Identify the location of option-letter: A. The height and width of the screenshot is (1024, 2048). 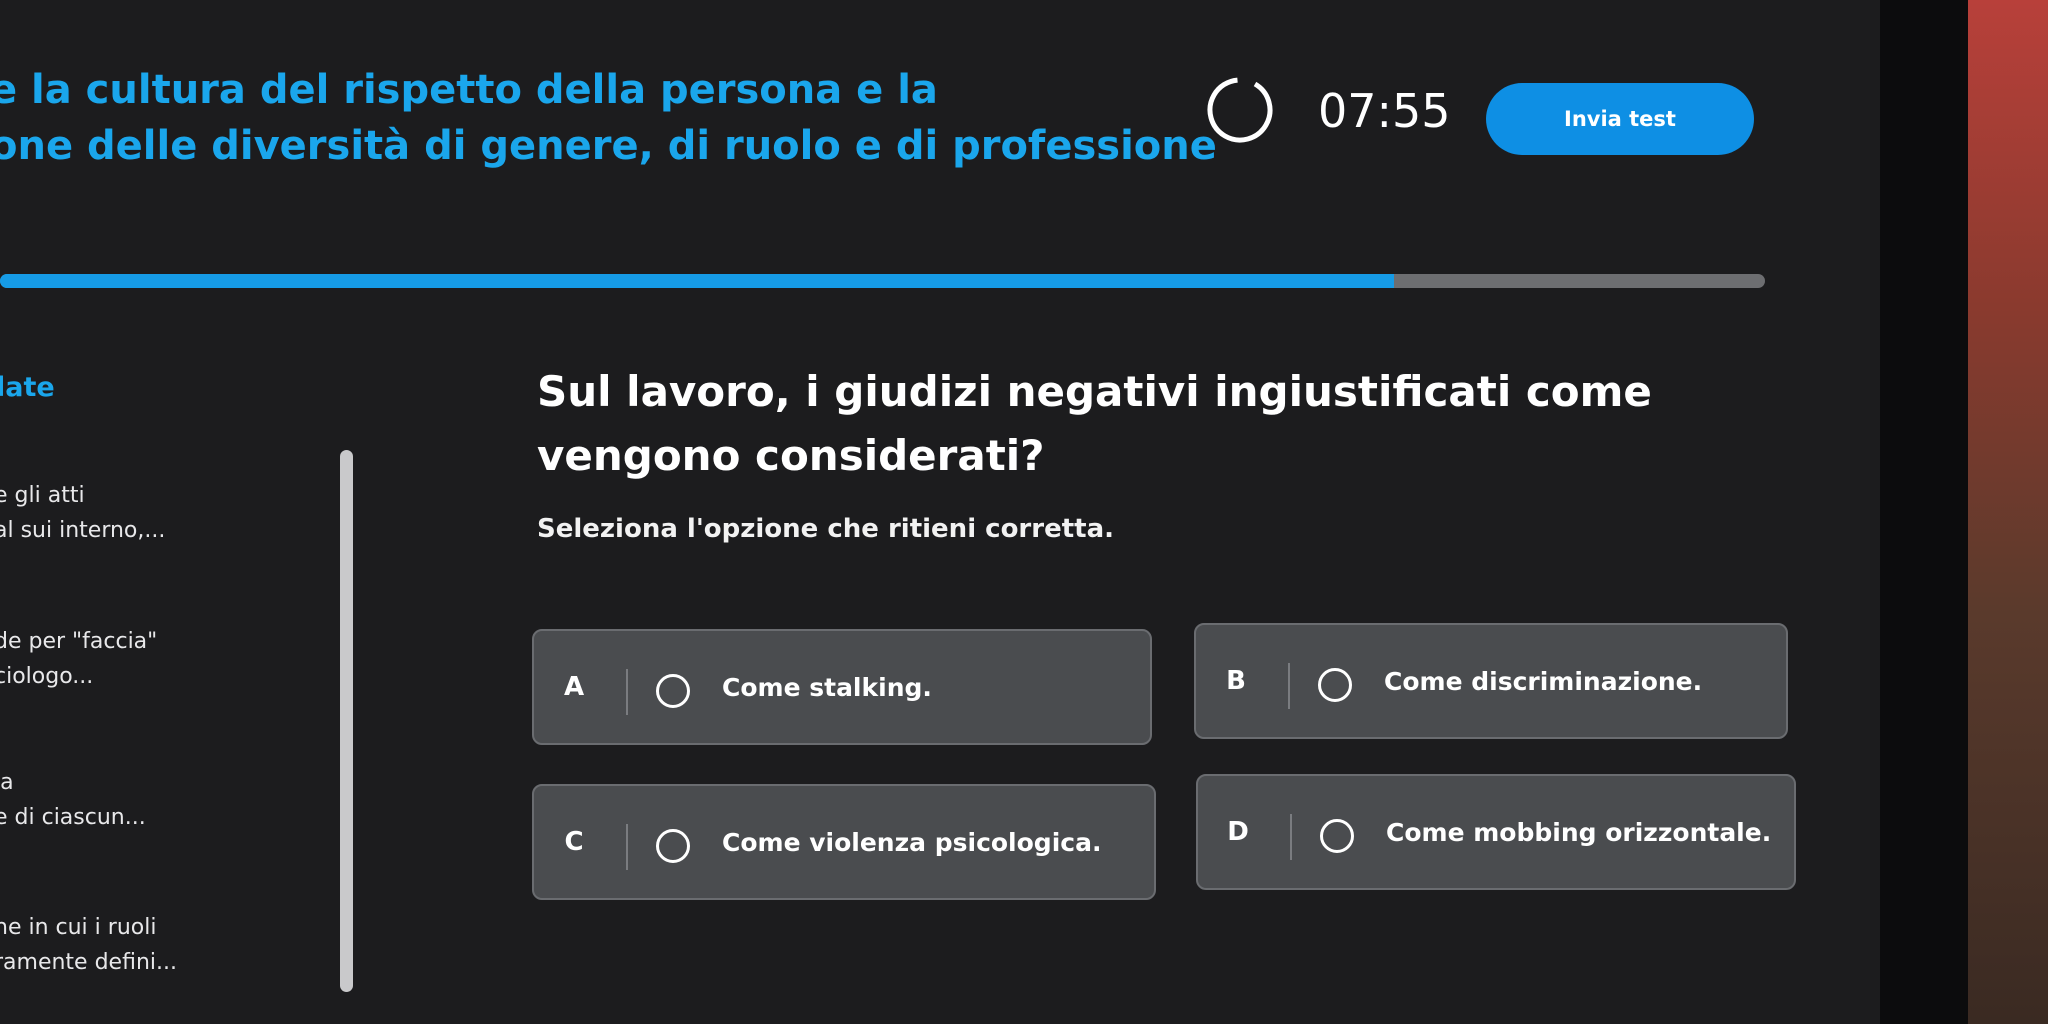
(574, 687).